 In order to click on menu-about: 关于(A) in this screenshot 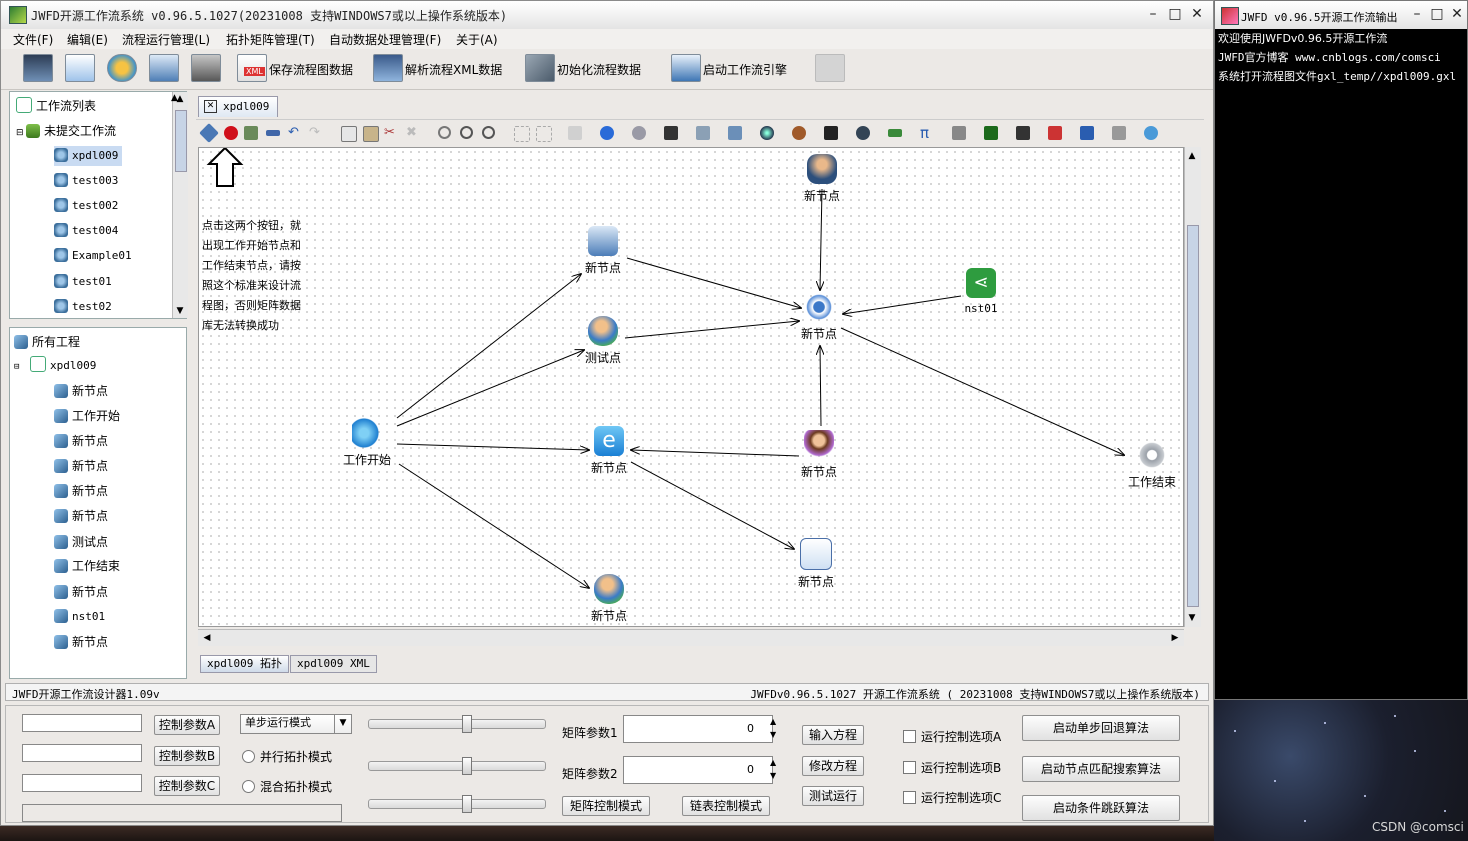, I will do `click(477, 39)`.